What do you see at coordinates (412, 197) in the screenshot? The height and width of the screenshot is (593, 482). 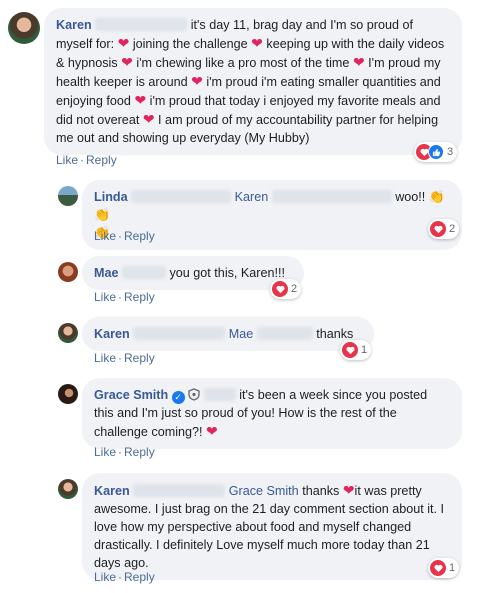 I see `comment-text: woo!!` at bounding box center [412, 197].